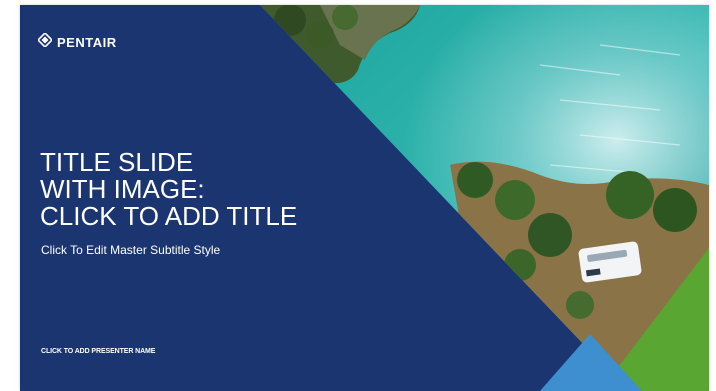  I want to click on pentair-logo: PENTAIR, so click(76, 41).